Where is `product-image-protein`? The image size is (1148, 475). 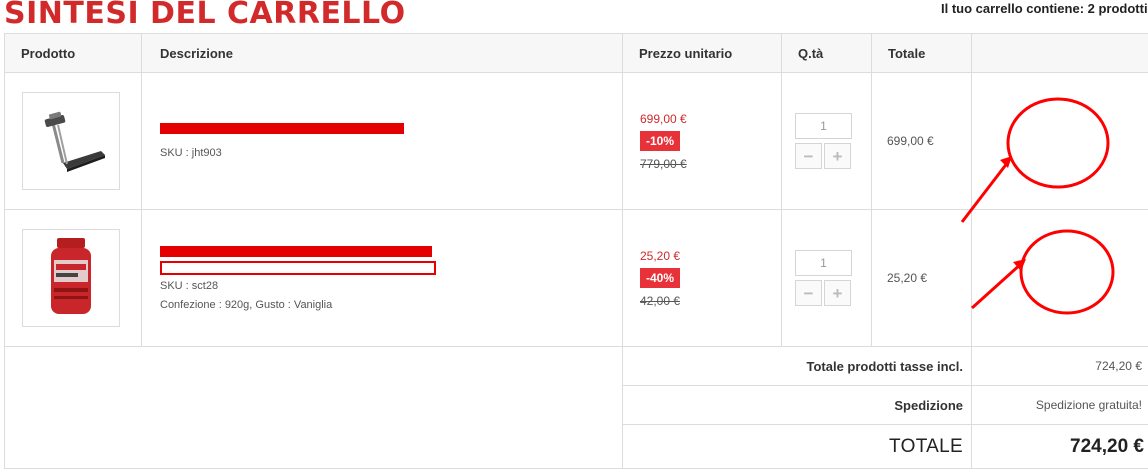 product-image-protein is located at coordinates (71, 278).